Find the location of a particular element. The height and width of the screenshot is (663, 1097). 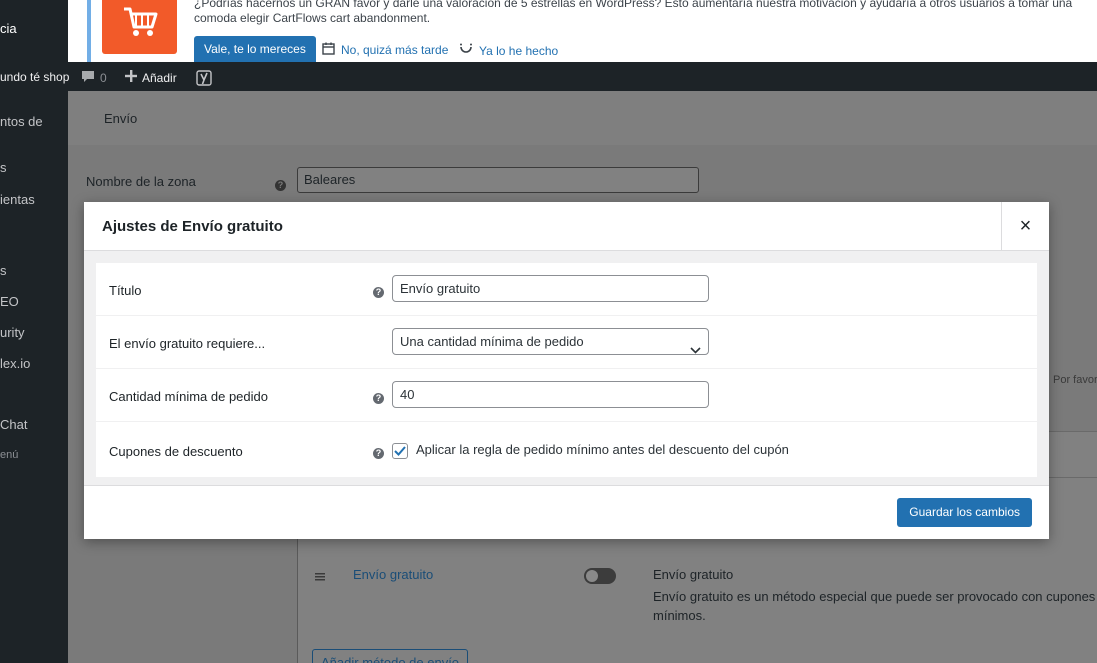

sidebar-item-9: enú is located at coordinates (9, 455).